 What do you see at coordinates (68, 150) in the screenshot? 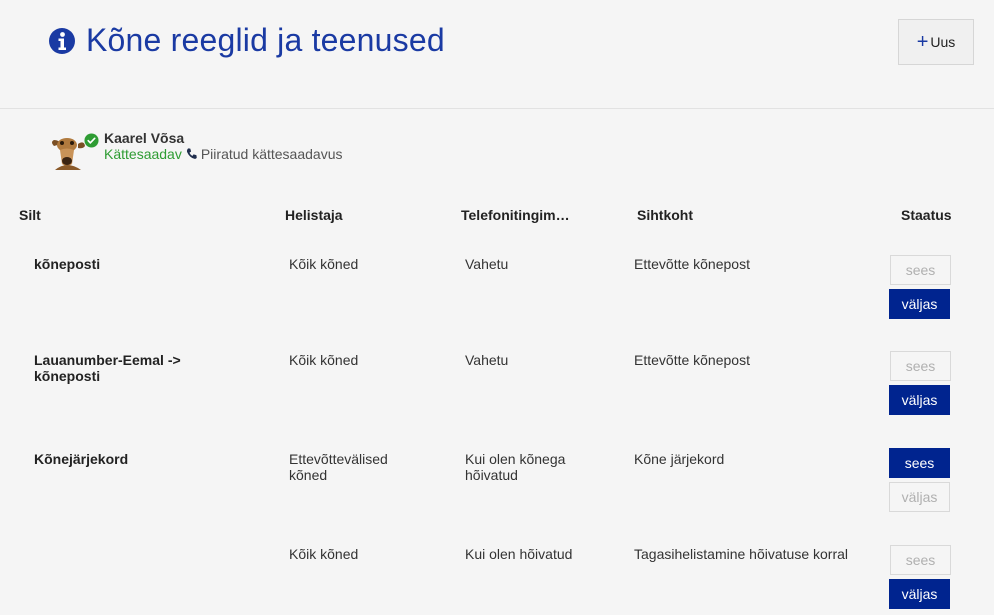
I see `avatar` at bounding box center [68, 150].